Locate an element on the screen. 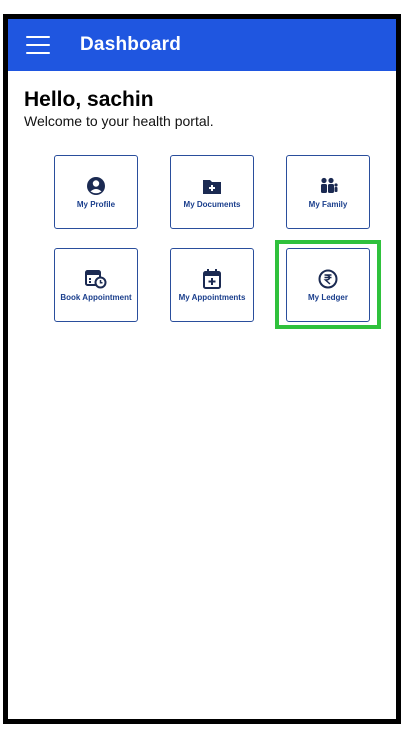 Image resolution: width=410 pixels, height=729 pixels. rupee-circle-icon is located at coordinates (328, 279).